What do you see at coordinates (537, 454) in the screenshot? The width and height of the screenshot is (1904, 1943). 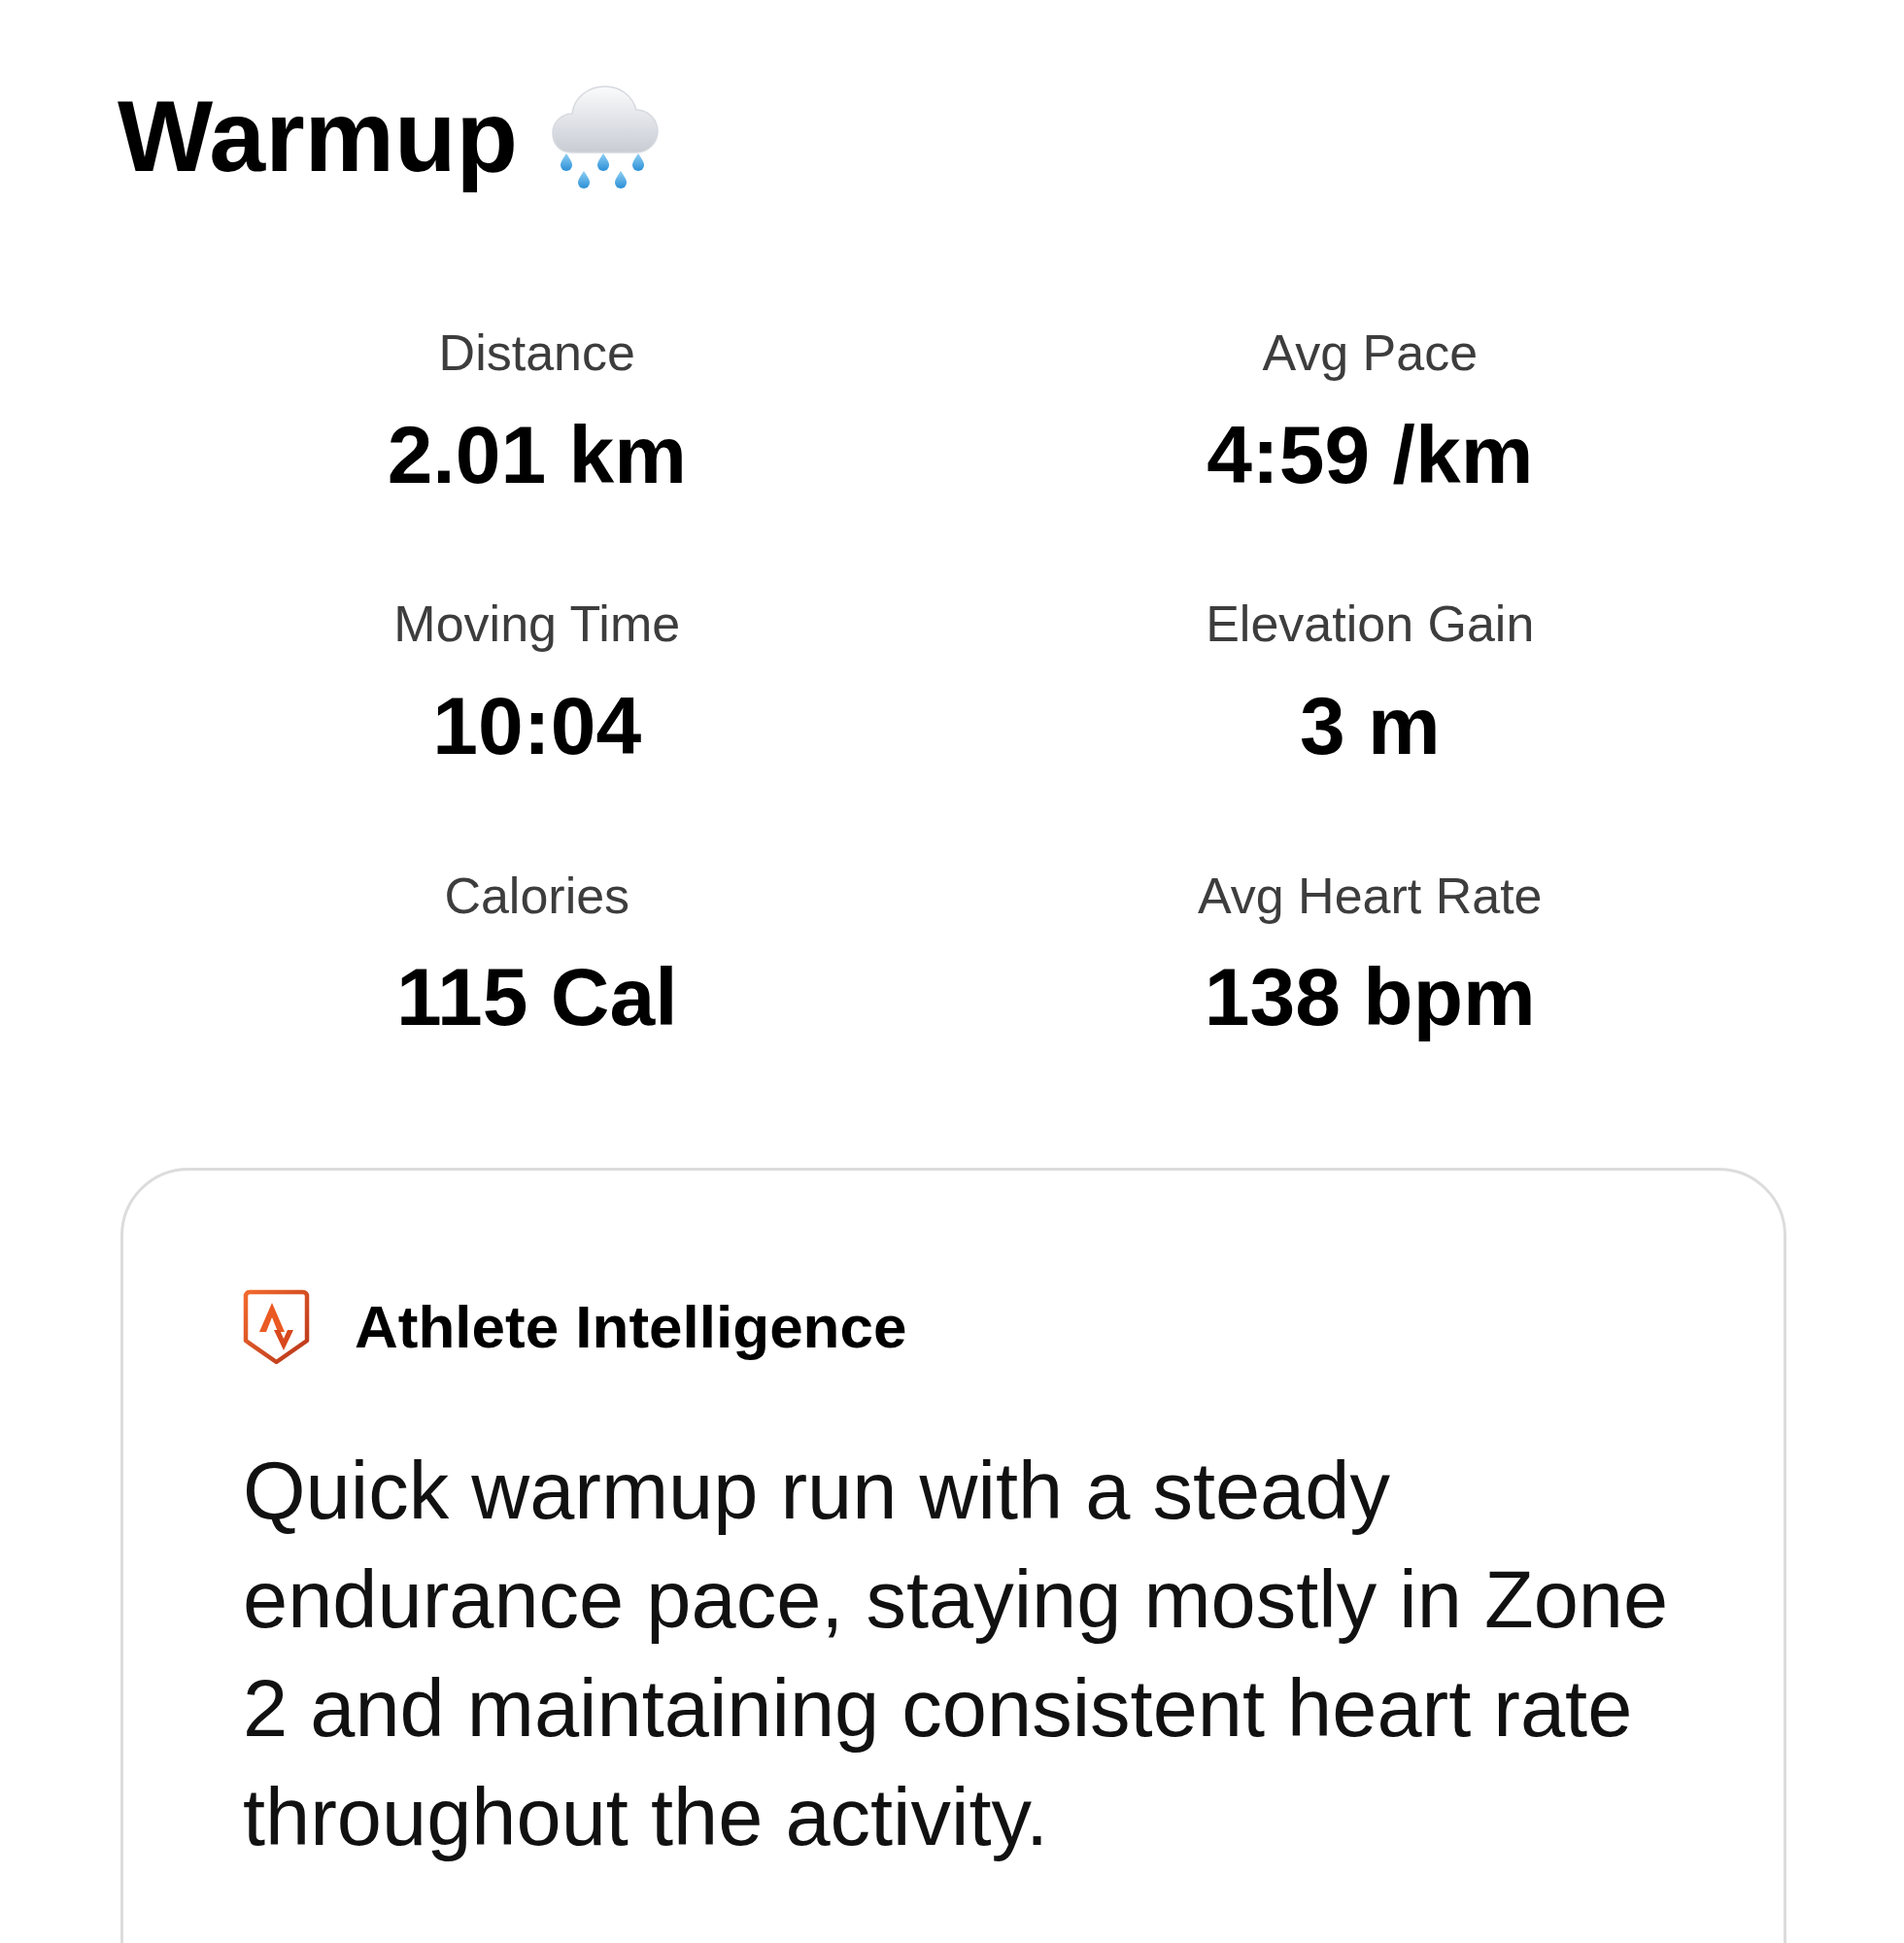 I see `stat-value: 2.01 km` at bounding box center [537, 454].